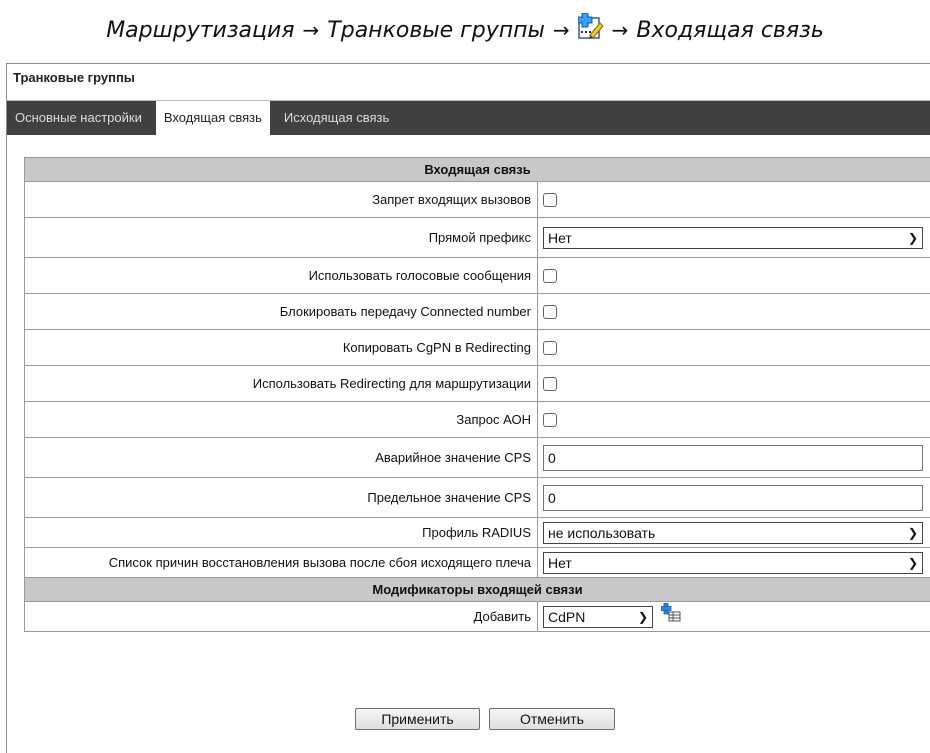 The height and width of the screenshot is (753, 930). What do you see at coordinates (598, 617) in the screenshot?
I see `modifier-type-select: CdPN ❯` at bounding box center [598, 617].